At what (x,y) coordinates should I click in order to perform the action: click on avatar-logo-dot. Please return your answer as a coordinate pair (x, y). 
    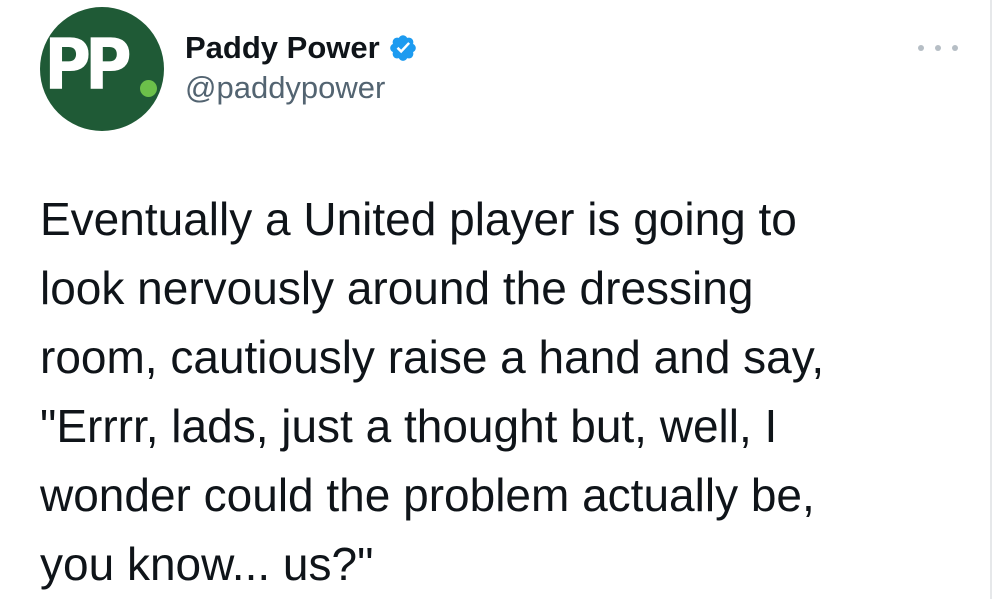
    Looking at the image, I should click on (148, 88).